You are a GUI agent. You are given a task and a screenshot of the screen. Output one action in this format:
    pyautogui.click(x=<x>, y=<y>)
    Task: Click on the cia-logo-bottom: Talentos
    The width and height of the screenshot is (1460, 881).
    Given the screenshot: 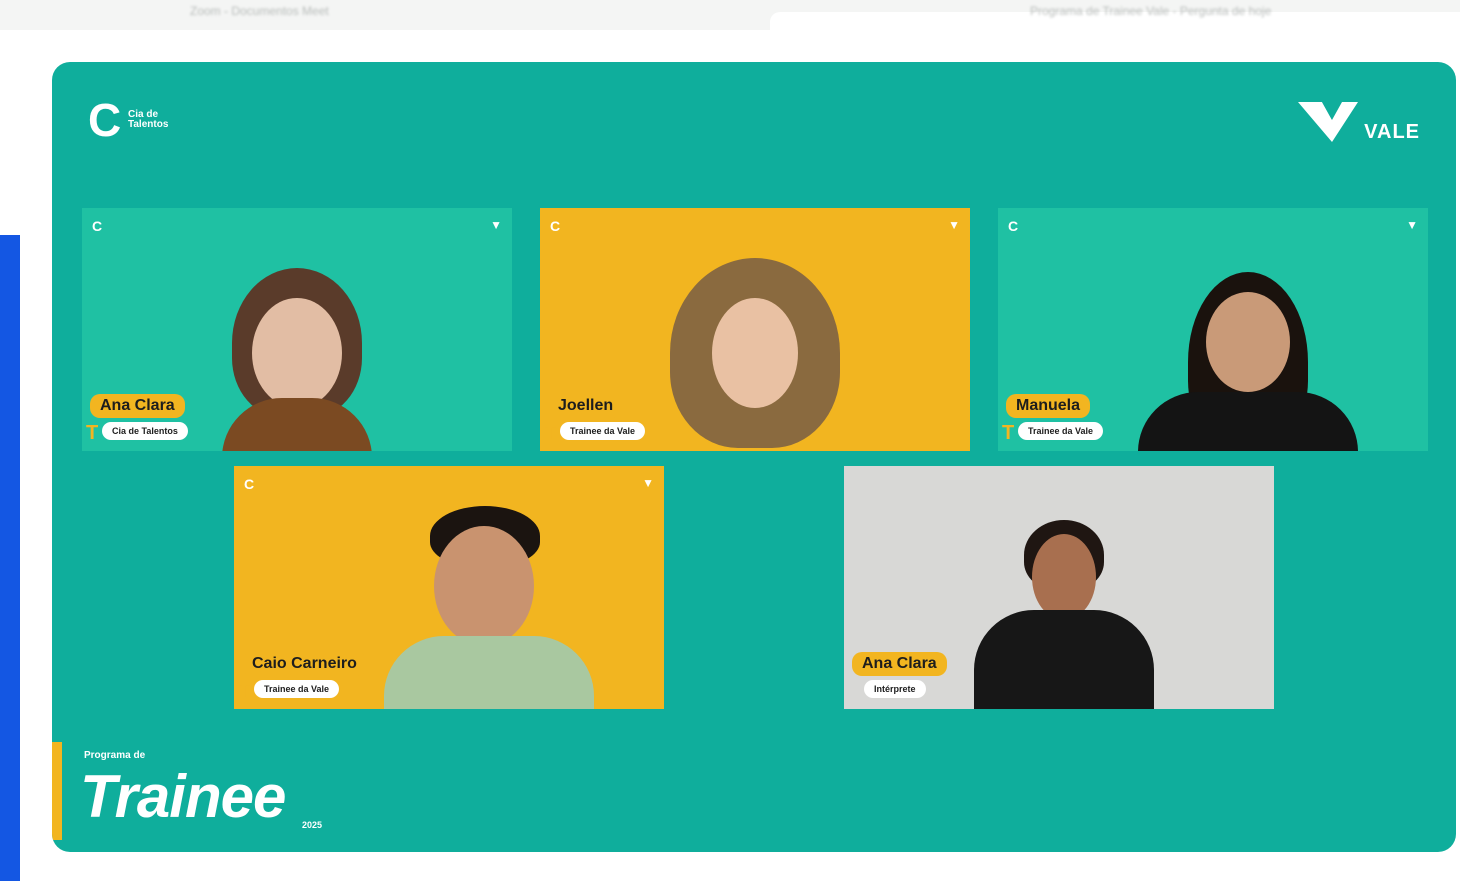 What is the action you would take?
    pyautogui.click(x=148, y=124)
    